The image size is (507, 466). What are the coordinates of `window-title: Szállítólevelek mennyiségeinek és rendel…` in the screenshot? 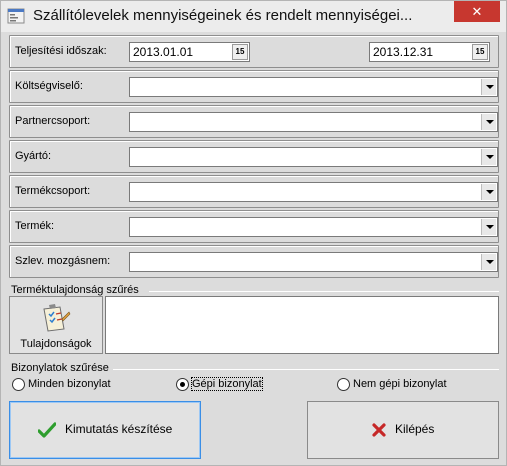 It's located at (223, 15).